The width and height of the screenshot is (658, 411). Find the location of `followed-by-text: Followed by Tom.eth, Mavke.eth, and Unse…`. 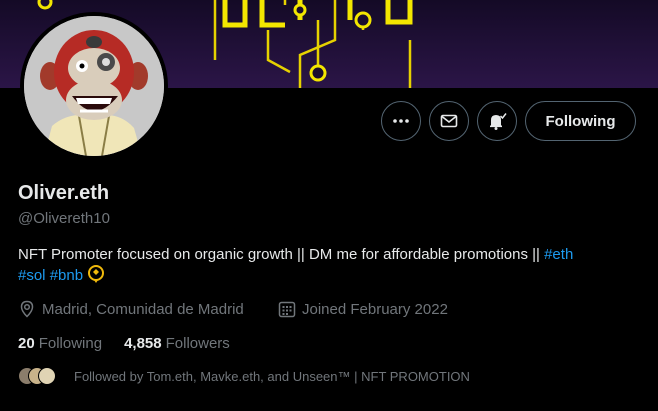

followed-by-text: Followed by Tom.eth, Mavke.eth, and Unse… is located at coordinates (272, 376).